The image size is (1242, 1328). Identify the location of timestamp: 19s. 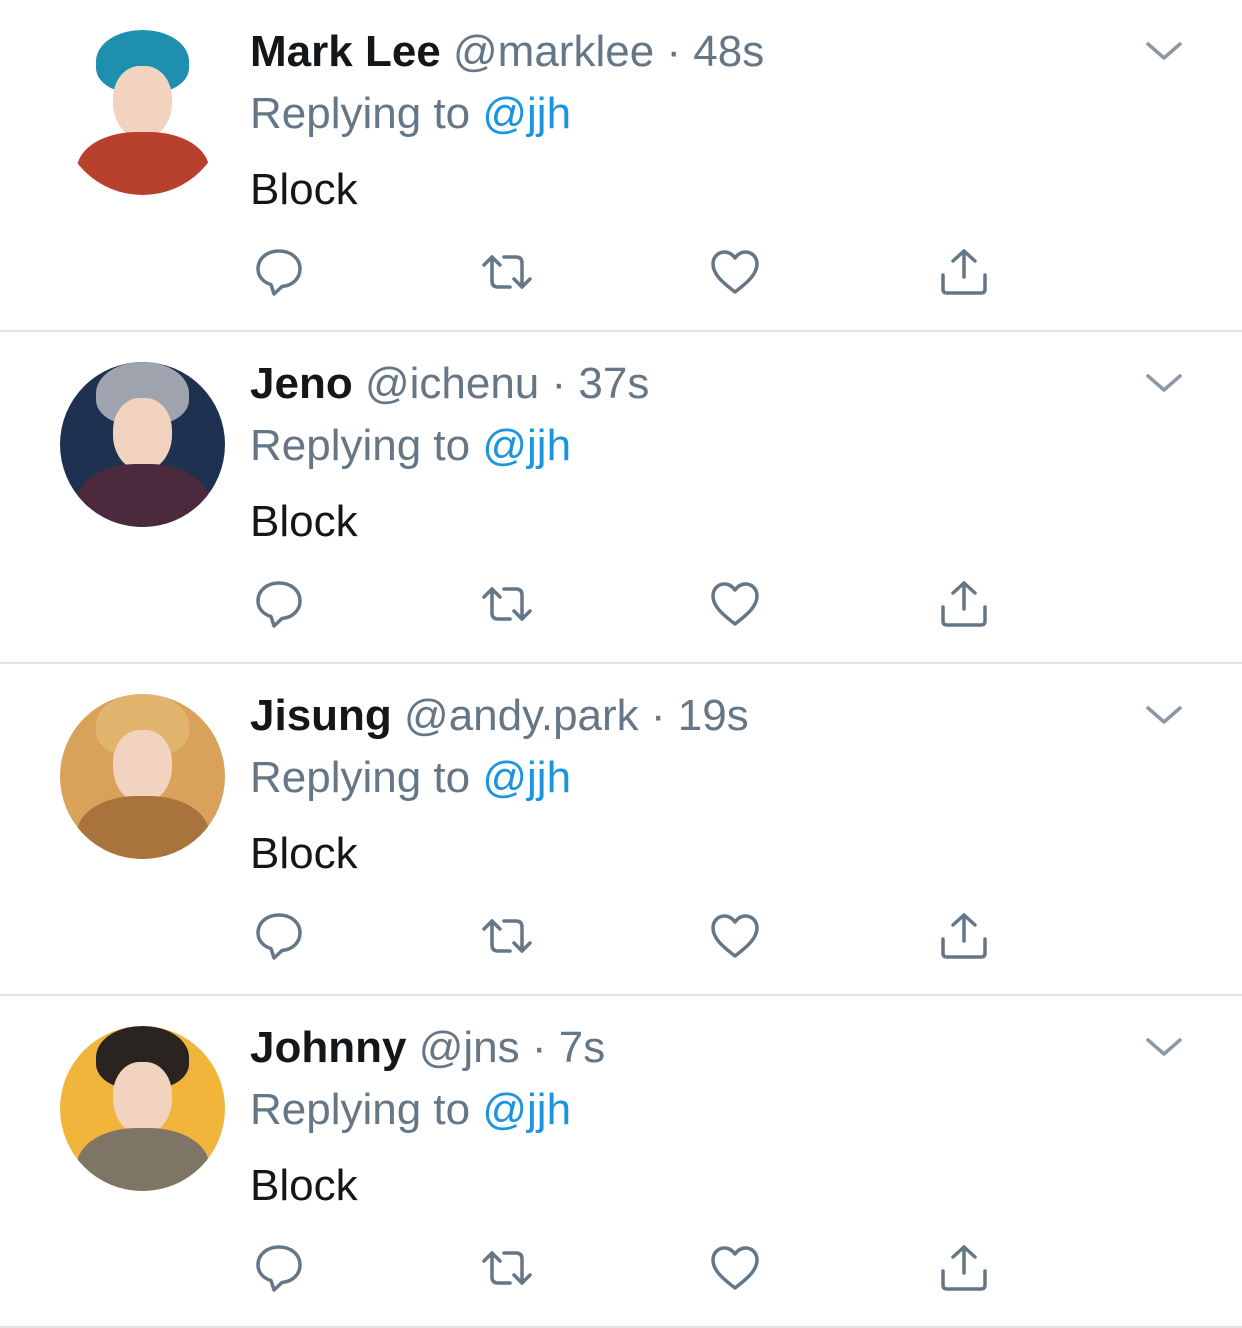
(713, 715).